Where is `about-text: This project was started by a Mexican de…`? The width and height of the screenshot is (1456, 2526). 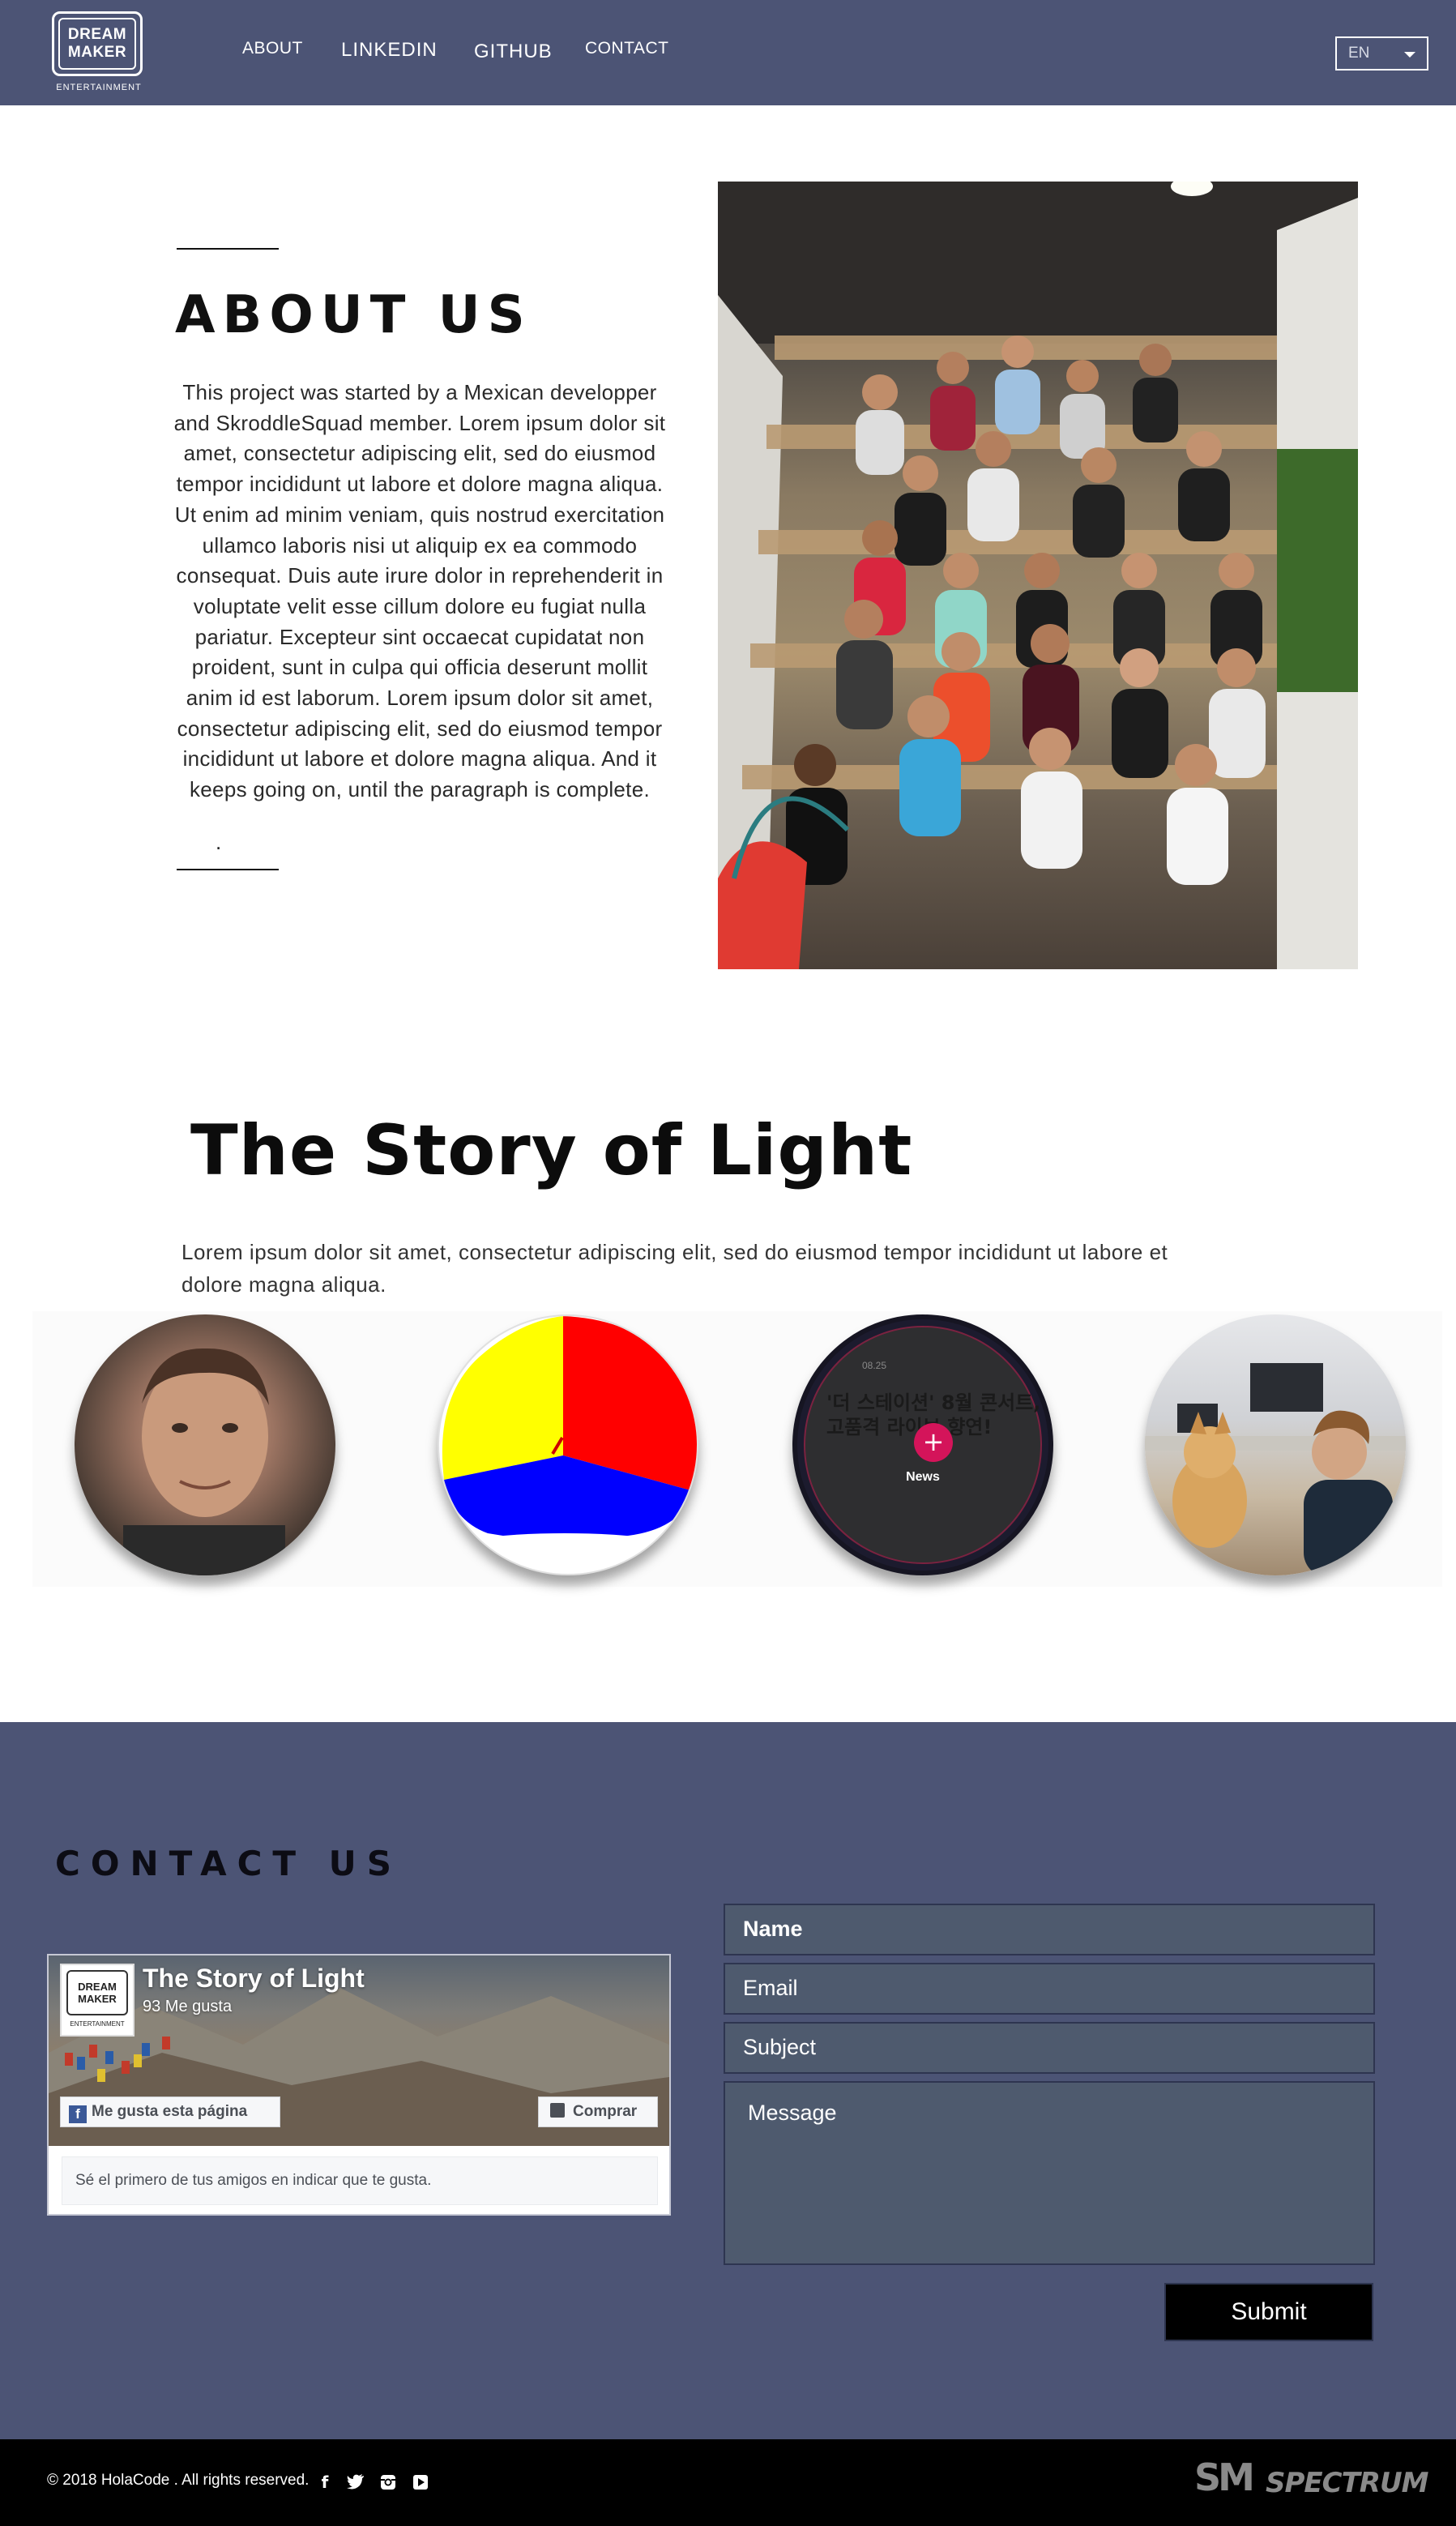
about-text: This project was started by a Mexican de… is located at coordinates (420, 591).